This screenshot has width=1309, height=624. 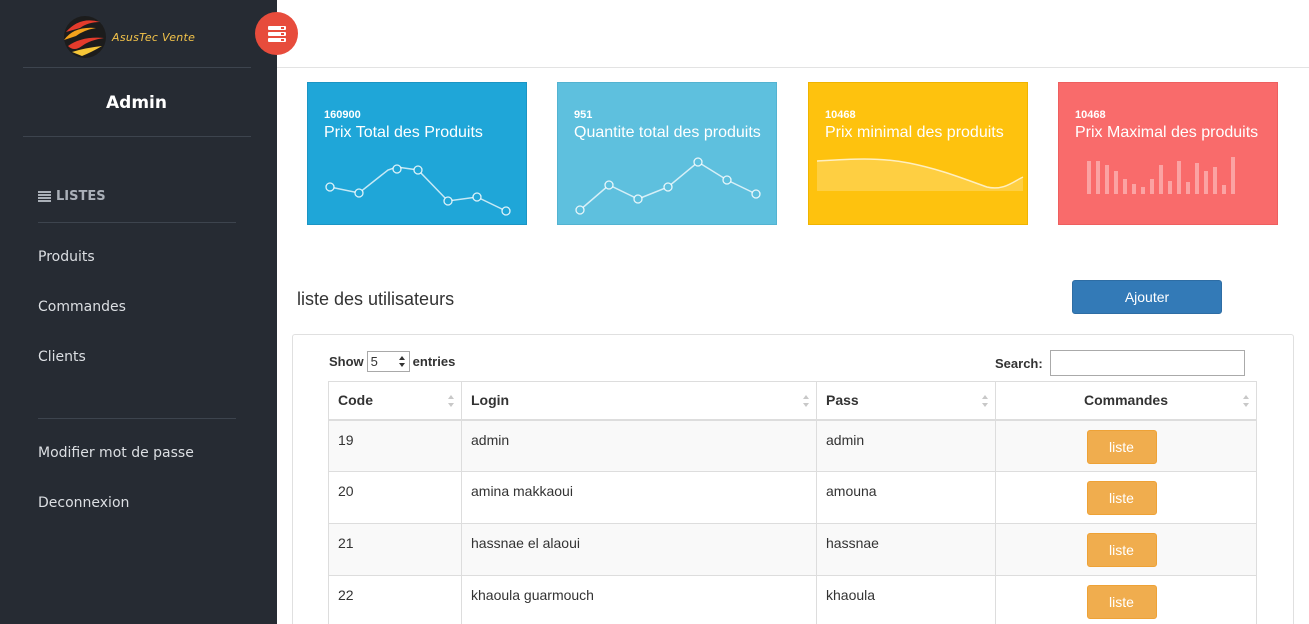 What do you see at coordinates (842, 400) in the screenshot?
I see `column-header-label: Pass` at bounding box center [842, 400].